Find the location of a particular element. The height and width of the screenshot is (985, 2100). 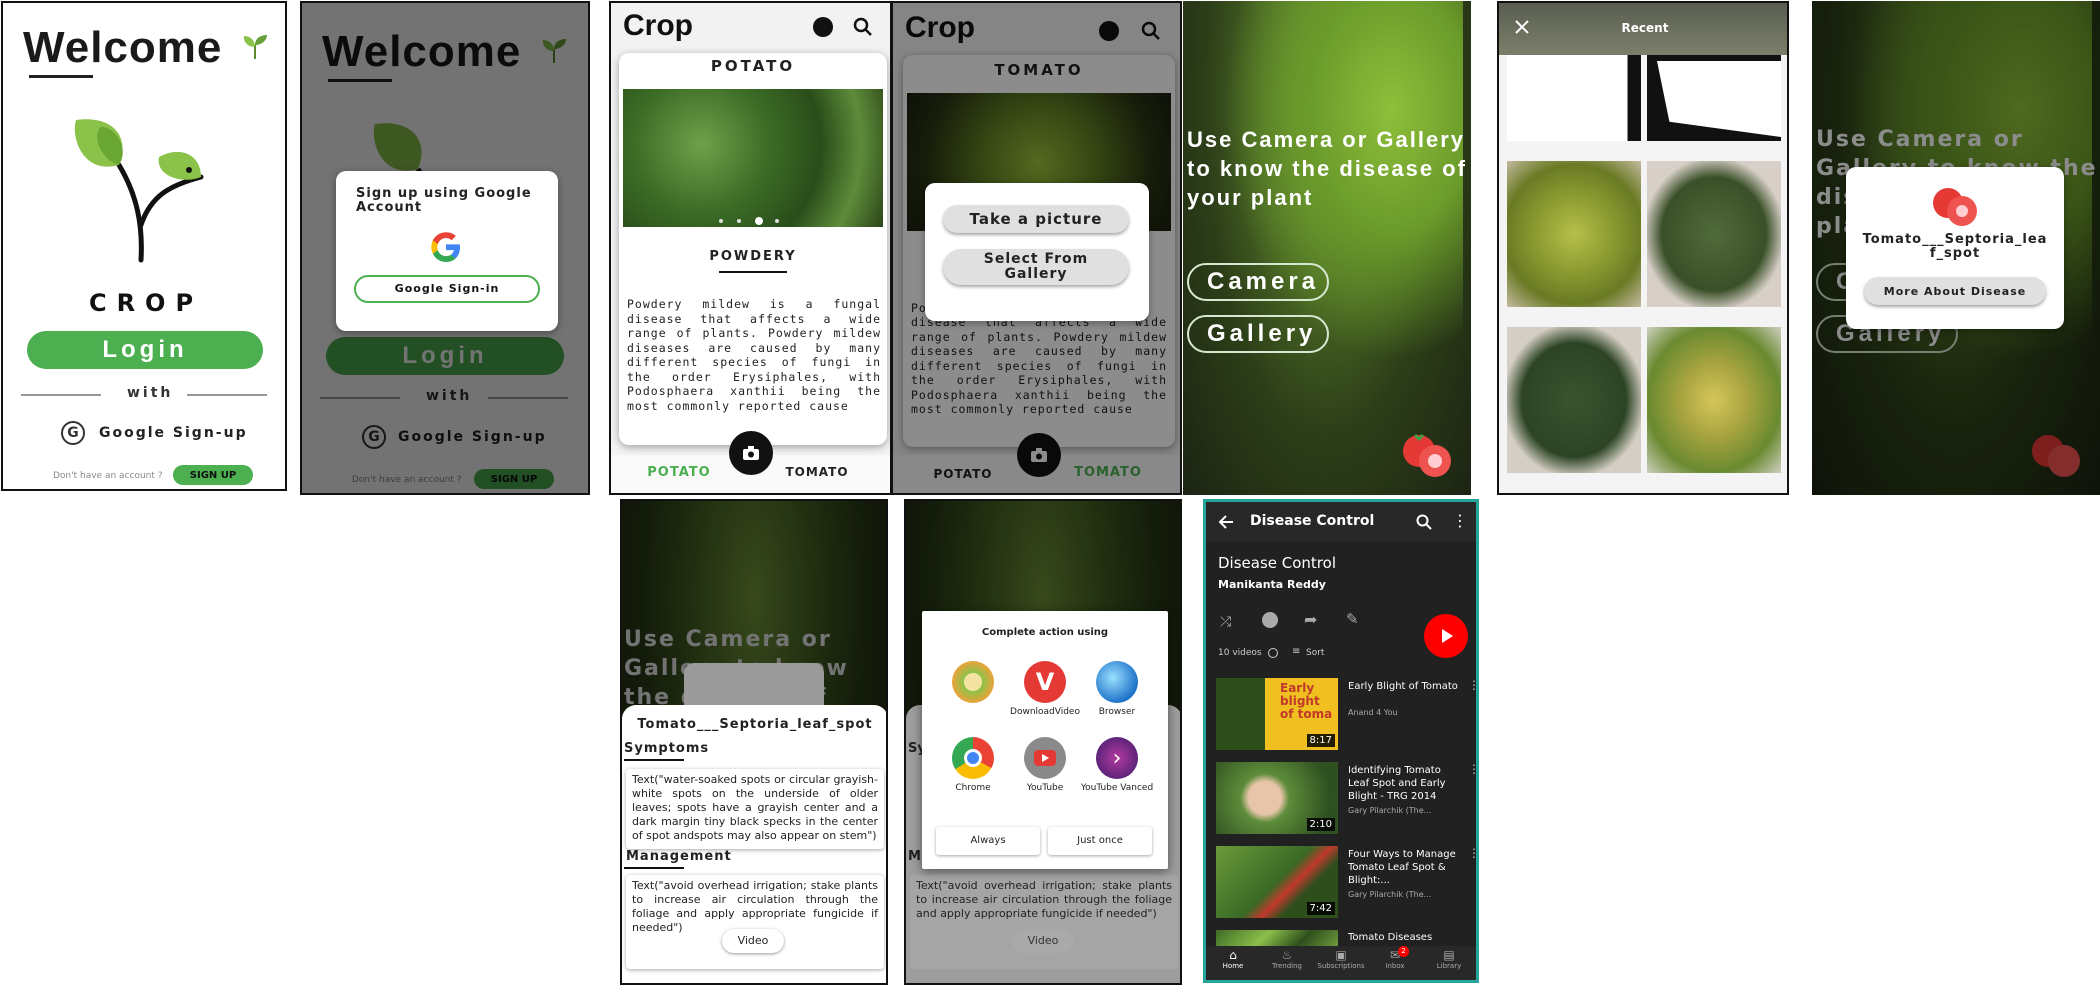

gallery-title: Recent is located at coordinates (1645, 28).